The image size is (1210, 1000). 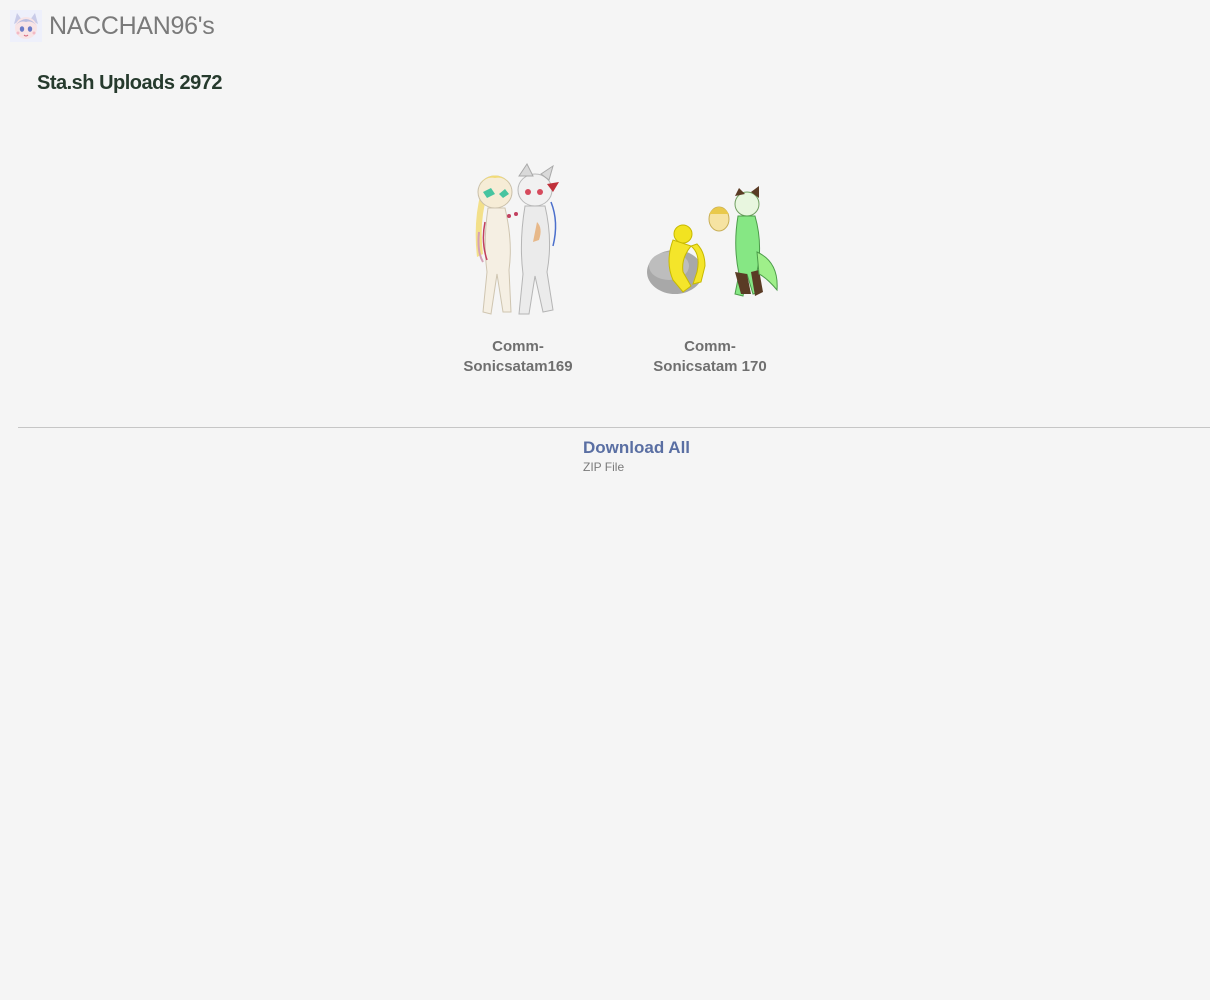 What do you see at coordinates (518, 357) in the screenshot?
I see `gallery-item-title: Comm- Sonicsatam169` at bounding box center [518, 357].